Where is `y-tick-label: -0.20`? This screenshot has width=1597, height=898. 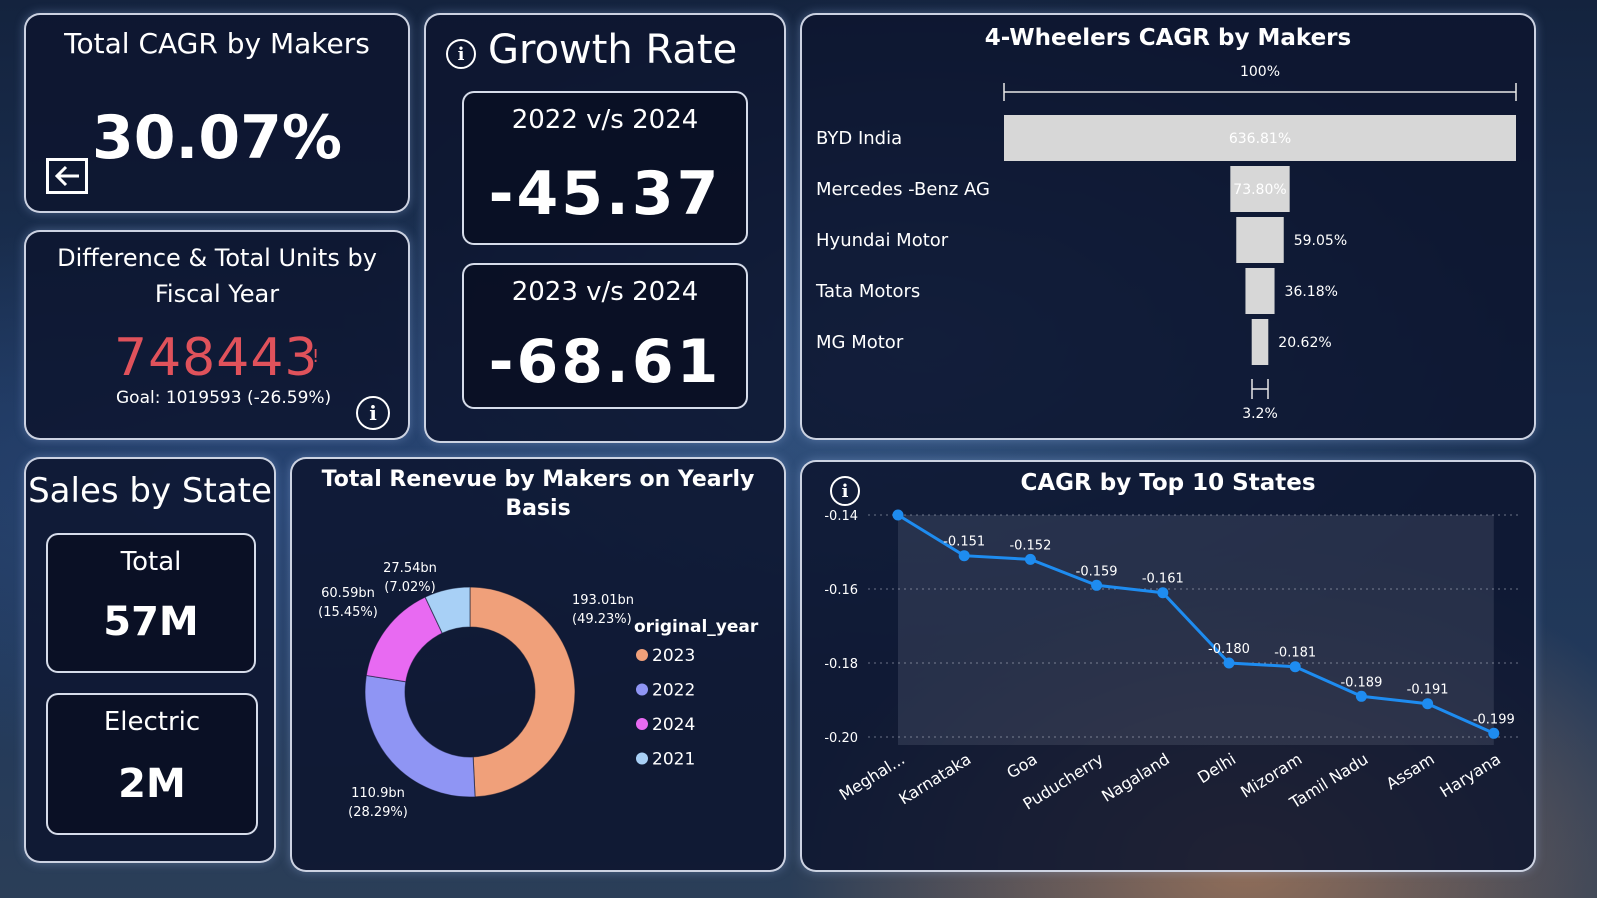 y-tick-label: -0.20 is located at coordinates (841, 738).